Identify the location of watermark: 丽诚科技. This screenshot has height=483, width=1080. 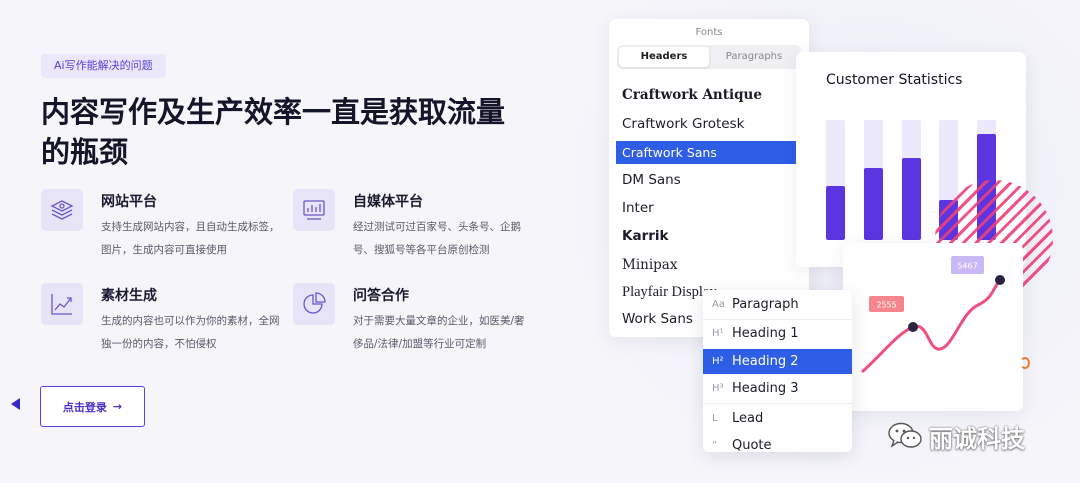
(956, 436).